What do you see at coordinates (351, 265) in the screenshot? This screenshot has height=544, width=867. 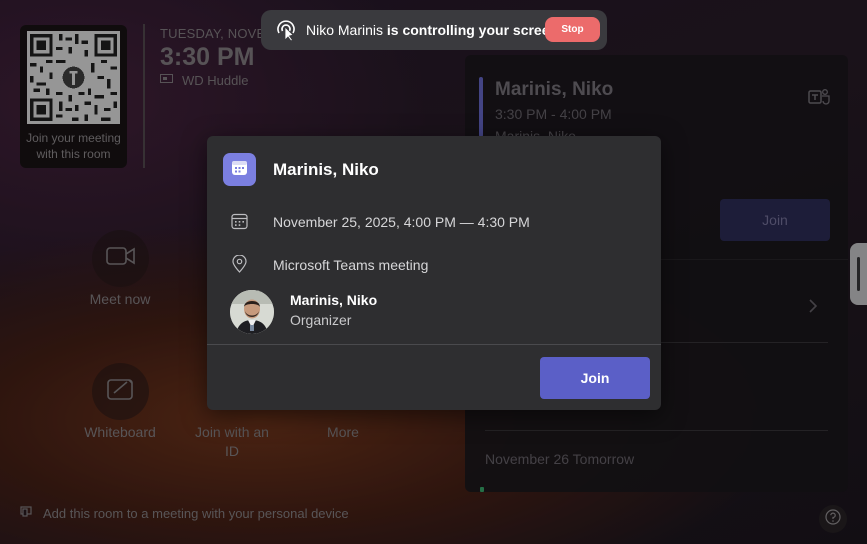 I see `meeting-location: Microsoft Teams meeting` at bounding box center [351, 265].